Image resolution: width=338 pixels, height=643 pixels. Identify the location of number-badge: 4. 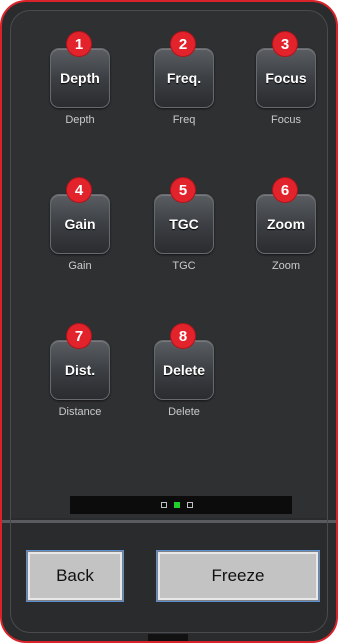
(79, 190).